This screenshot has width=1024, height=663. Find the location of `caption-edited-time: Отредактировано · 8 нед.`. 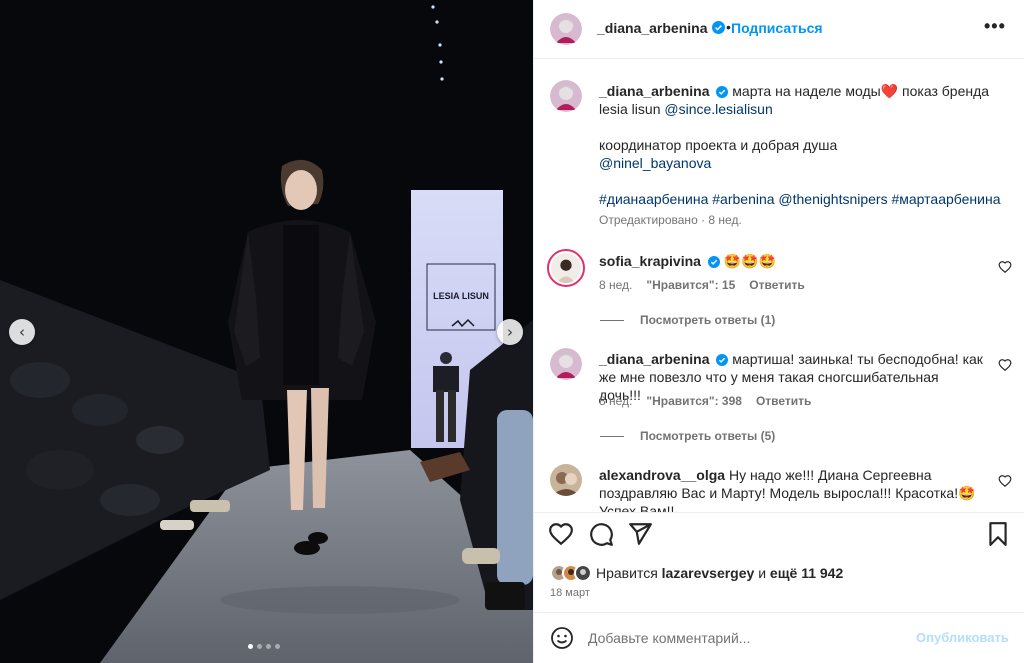

caption-edited-time: Отредактировано · 8 нед. is located at coordinates (670, 220).